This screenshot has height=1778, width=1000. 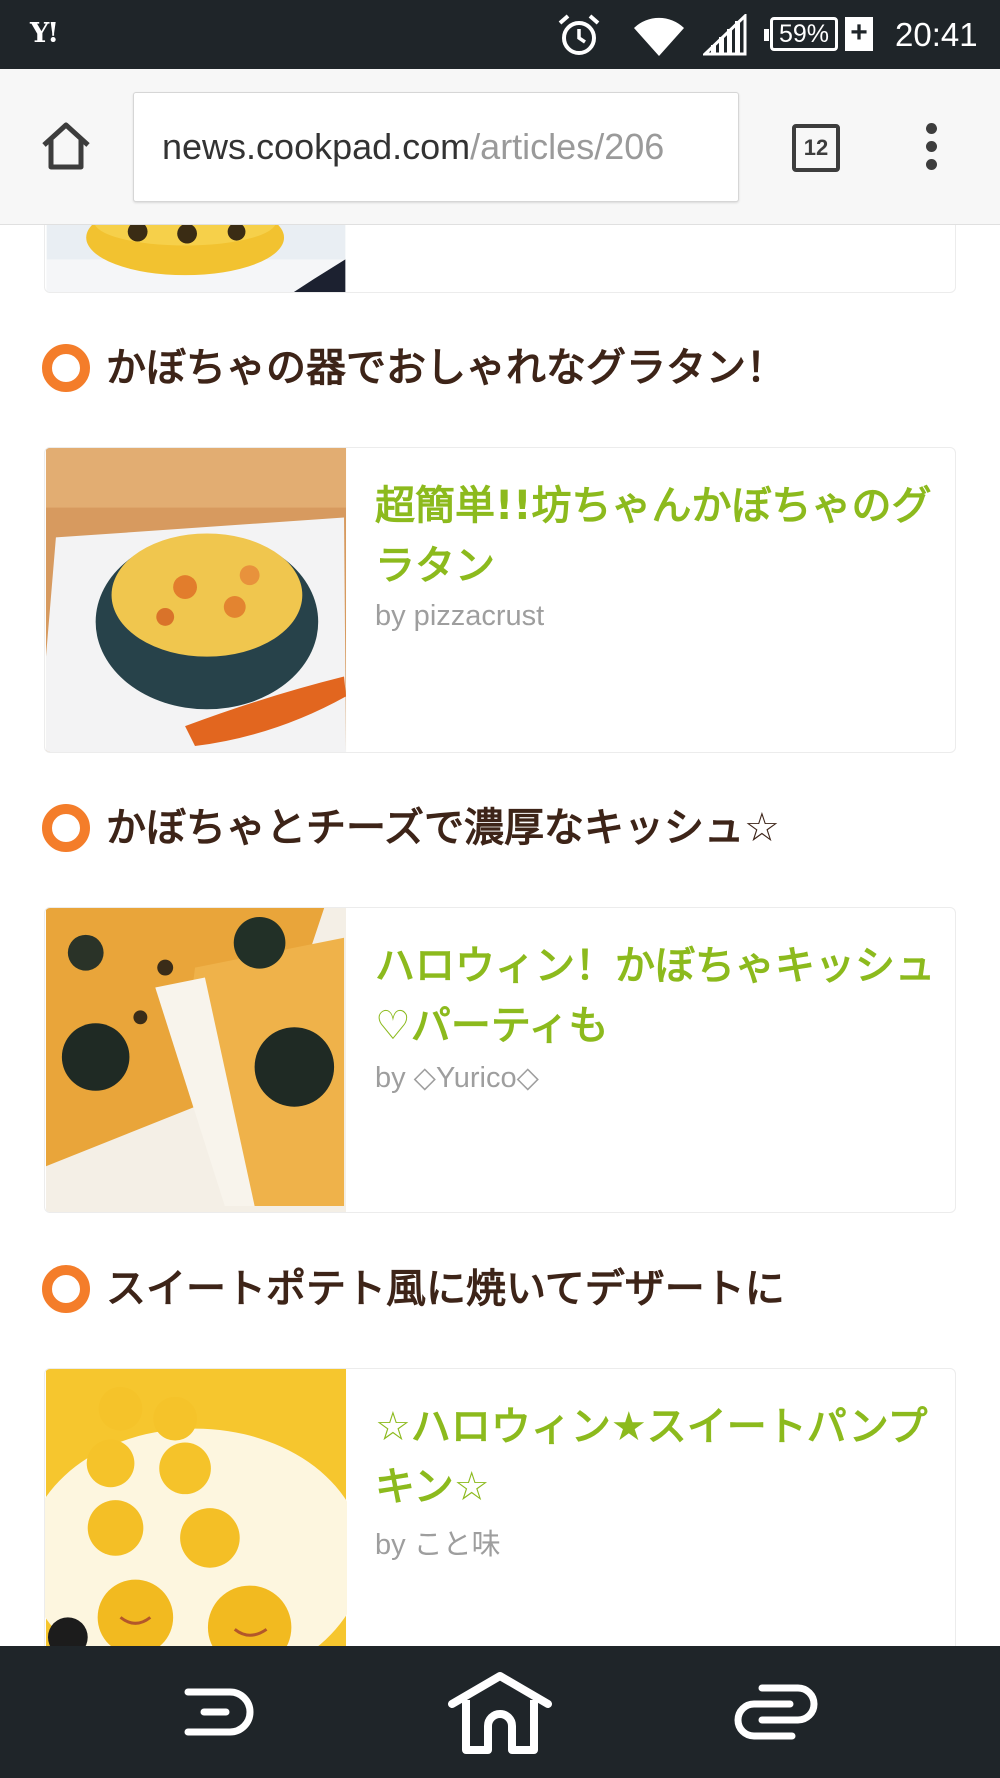 I want to click on recipe-author: by ◇Yurico◇, so click(x=457, y=1078).